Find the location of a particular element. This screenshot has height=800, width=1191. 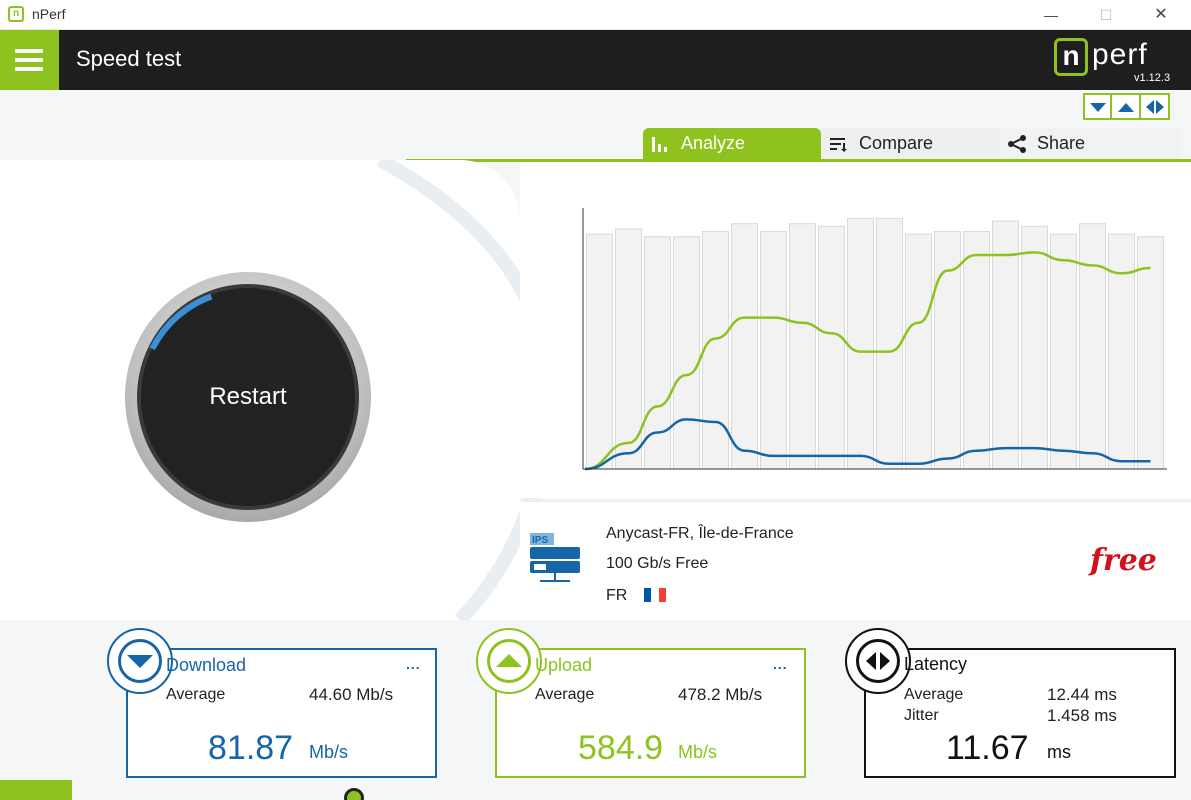

window-titlebar: n nPerf — ☐ ✕ is located at coordinates (595, 15).